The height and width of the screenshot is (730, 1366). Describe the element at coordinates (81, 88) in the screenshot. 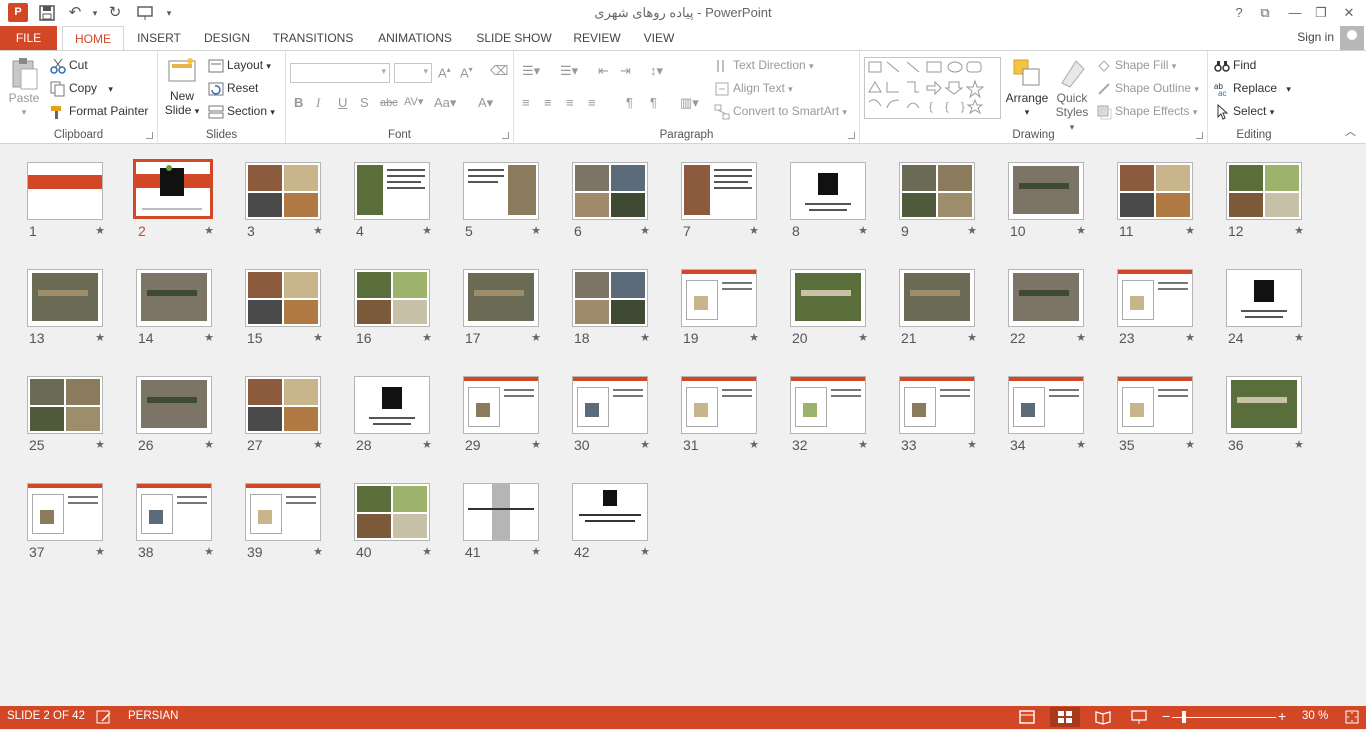

I see `copy-button: Copy ▾` at that location.